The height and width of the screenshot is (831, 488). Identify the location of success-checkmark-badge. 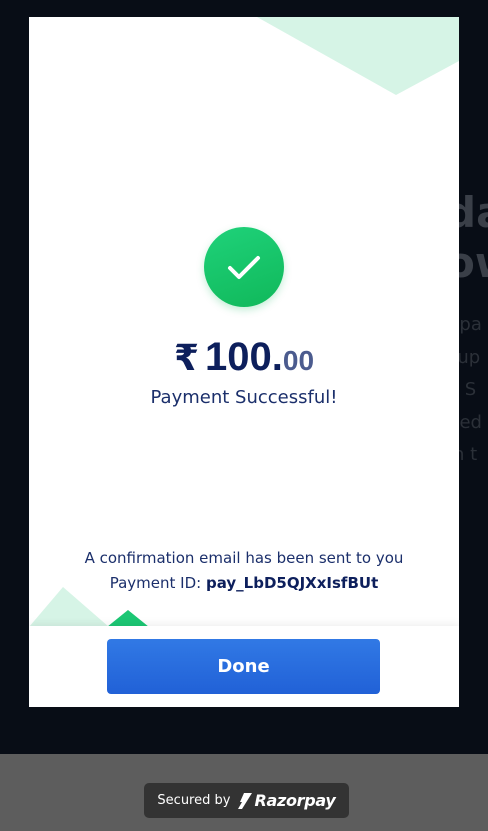
(244, 267).